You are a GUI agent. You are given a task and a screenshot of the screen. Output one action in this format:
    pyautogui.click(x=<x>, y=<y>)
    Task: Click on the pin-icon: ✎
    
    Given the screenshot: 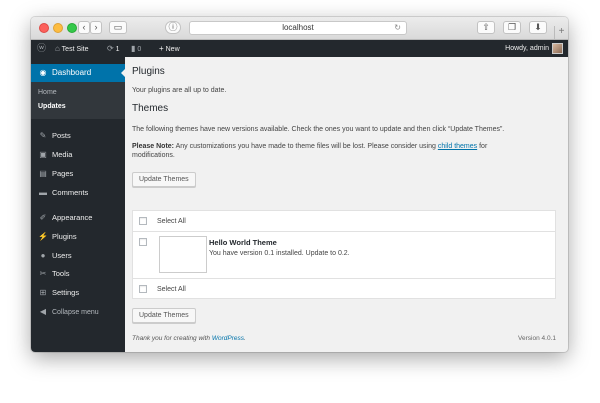 What is the action you would take?
    pyautogui.click(x=43, y=135)
    